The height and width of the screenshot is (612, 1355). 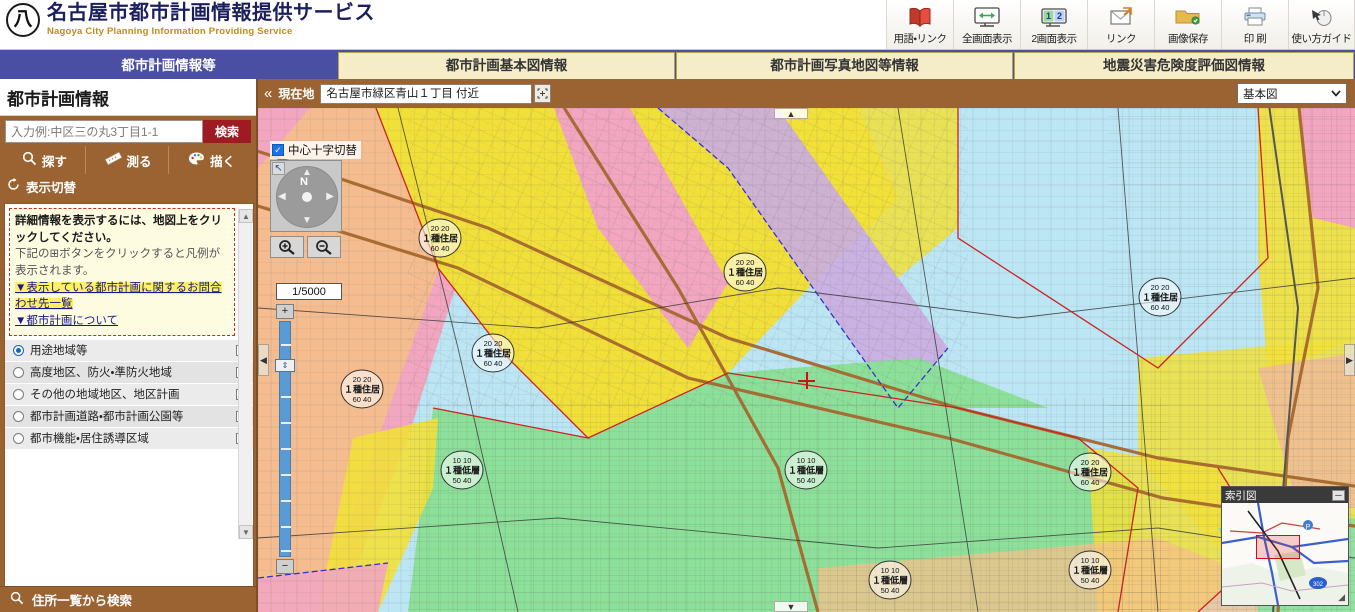 What do you see at coordinates (1184, 65) in the screenshot?
I see `tab-earthquake-risk-info: 地震災害危険度評価図情報` at bounding box center [1184, 65].